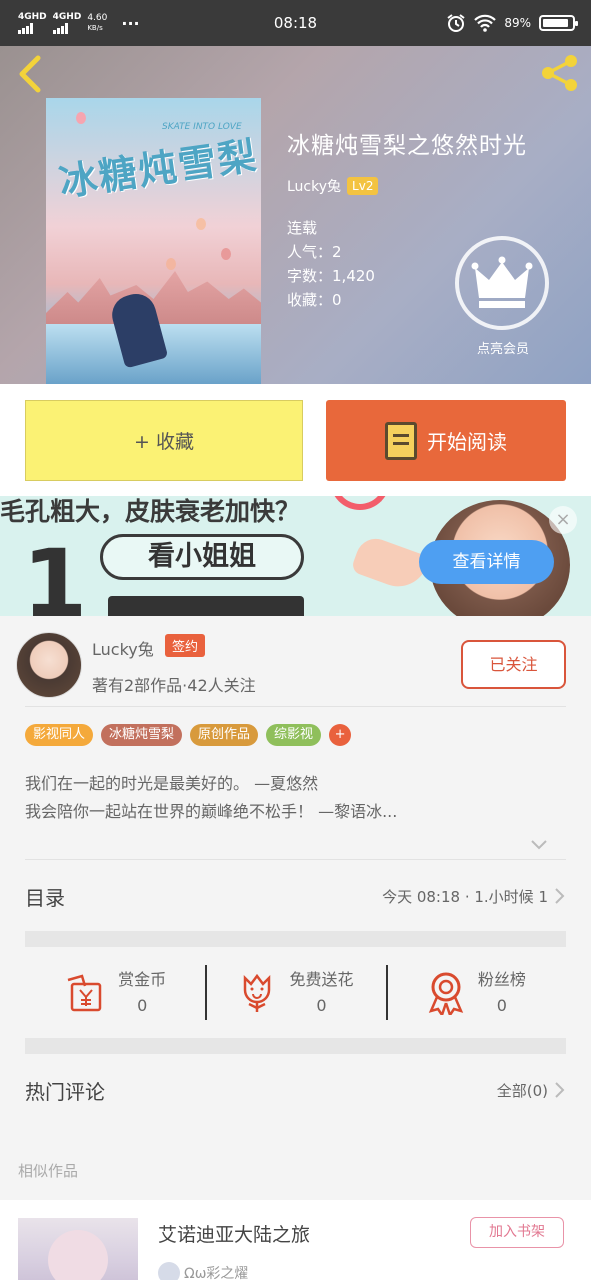  What do you see at coordinates (560, 73) in the screenshot?
I see `share-button` at bounding box center [560, 73].